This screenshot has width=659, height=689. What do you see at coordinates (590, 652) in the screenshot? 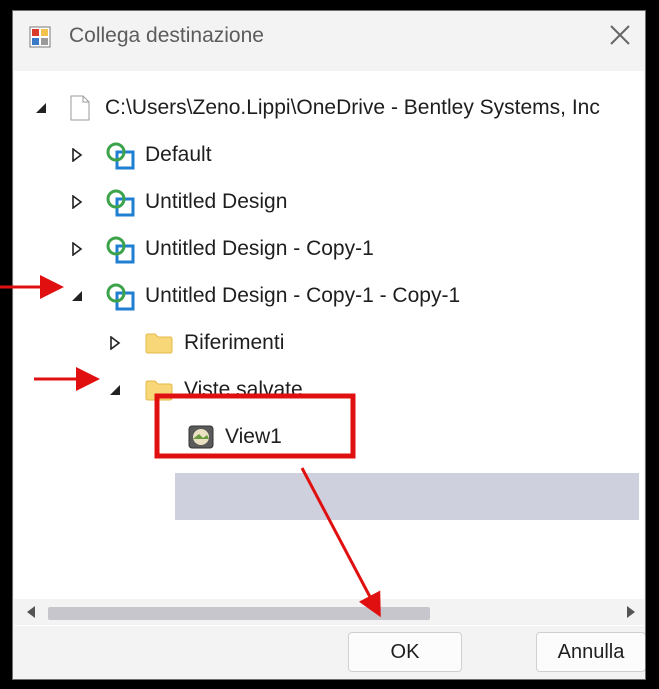
I see `cancel-button: Annulla` at bounding box center [590, 652].